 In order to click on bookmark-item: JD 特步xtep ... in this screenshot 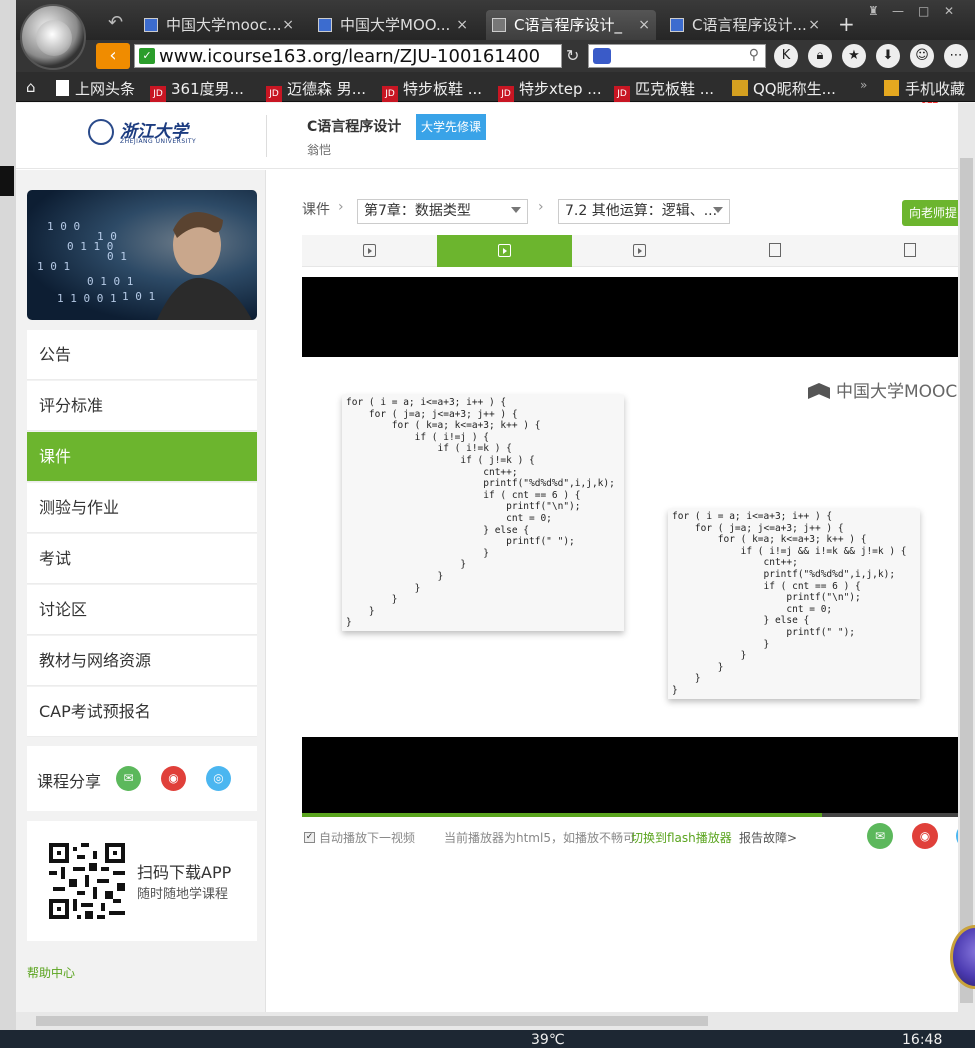, I will do `click(550, 90)`.